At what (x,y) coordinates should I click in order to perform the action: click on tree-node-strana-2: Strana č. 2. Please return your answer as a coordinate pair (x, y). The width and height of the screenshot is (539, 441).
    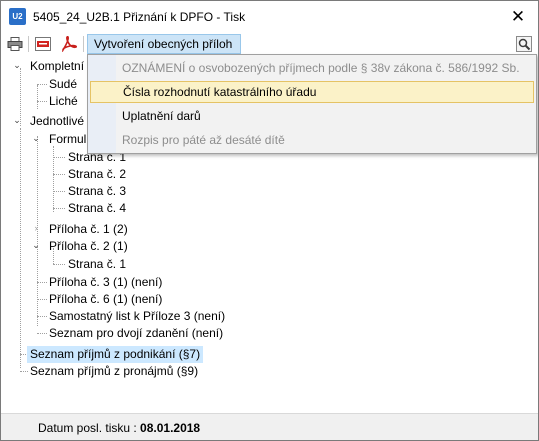
    Looking at the image, I should click on (97, 174).